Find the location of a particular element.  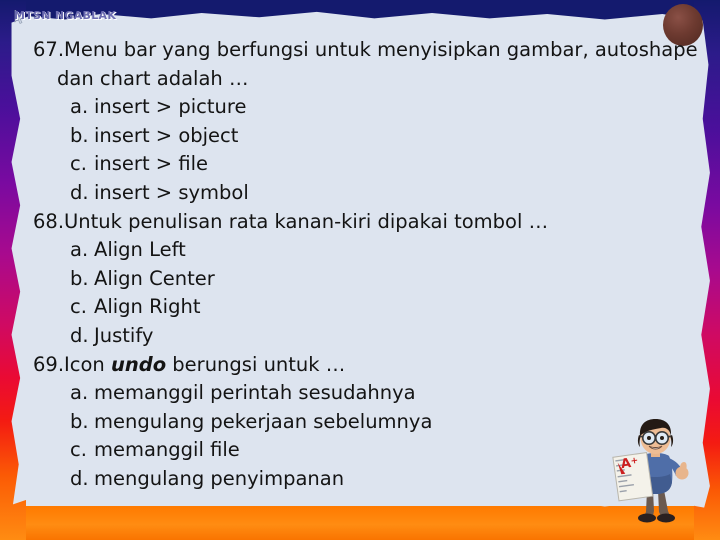

question-69-number: 69. is located at coordinates (49, 364).